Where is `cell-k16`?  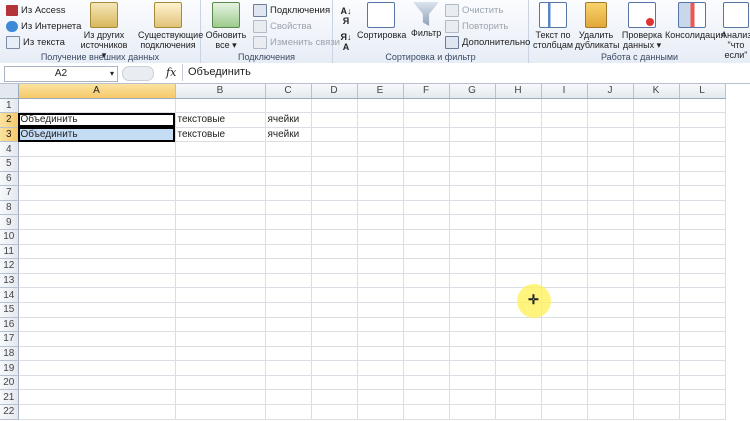 cell-k16 is located at coordinates (656, 325).